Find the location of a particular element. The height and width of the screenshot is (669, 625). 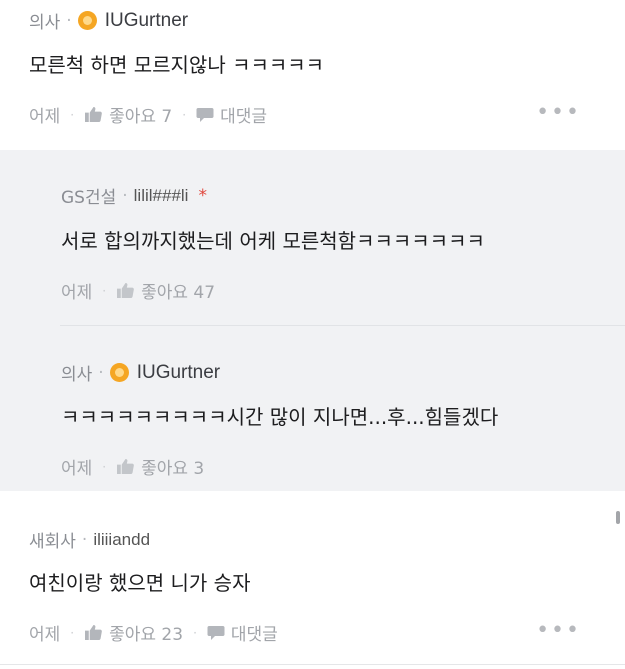

comment-actions: 어제 · 좋아요 23 · 대댓글 is located at coordinates (153, 632).